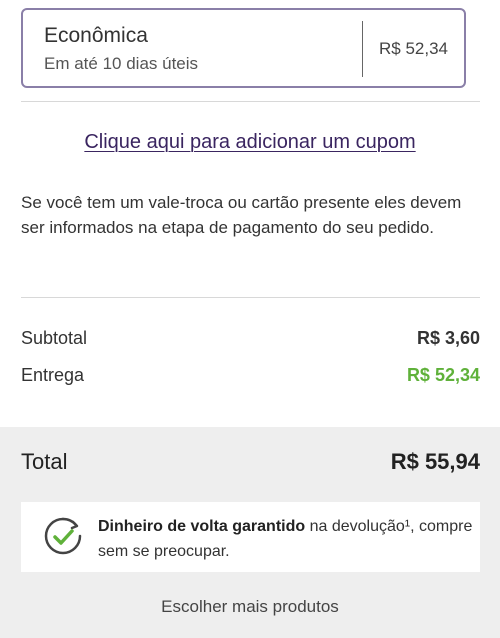 The width and height of the screenshot is (500, 638). Describe the element at coordinates (250, 607) in the screenshot. I see `choose-more-products-link: Escolher mais produtos` at that location.